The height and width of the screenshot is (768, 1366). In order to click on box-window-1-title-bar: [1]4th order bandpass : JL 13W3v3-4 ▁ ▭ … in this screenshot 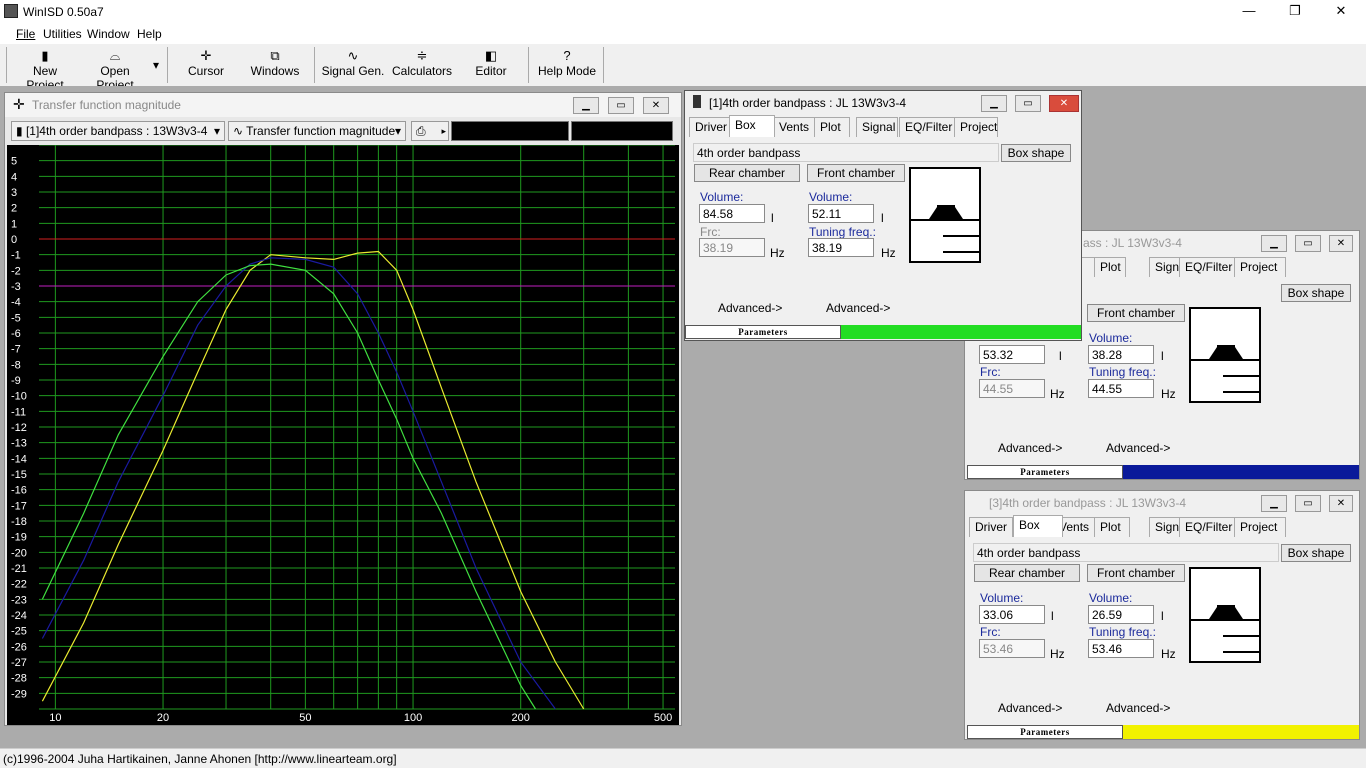, I will do `click(883, 103)`.